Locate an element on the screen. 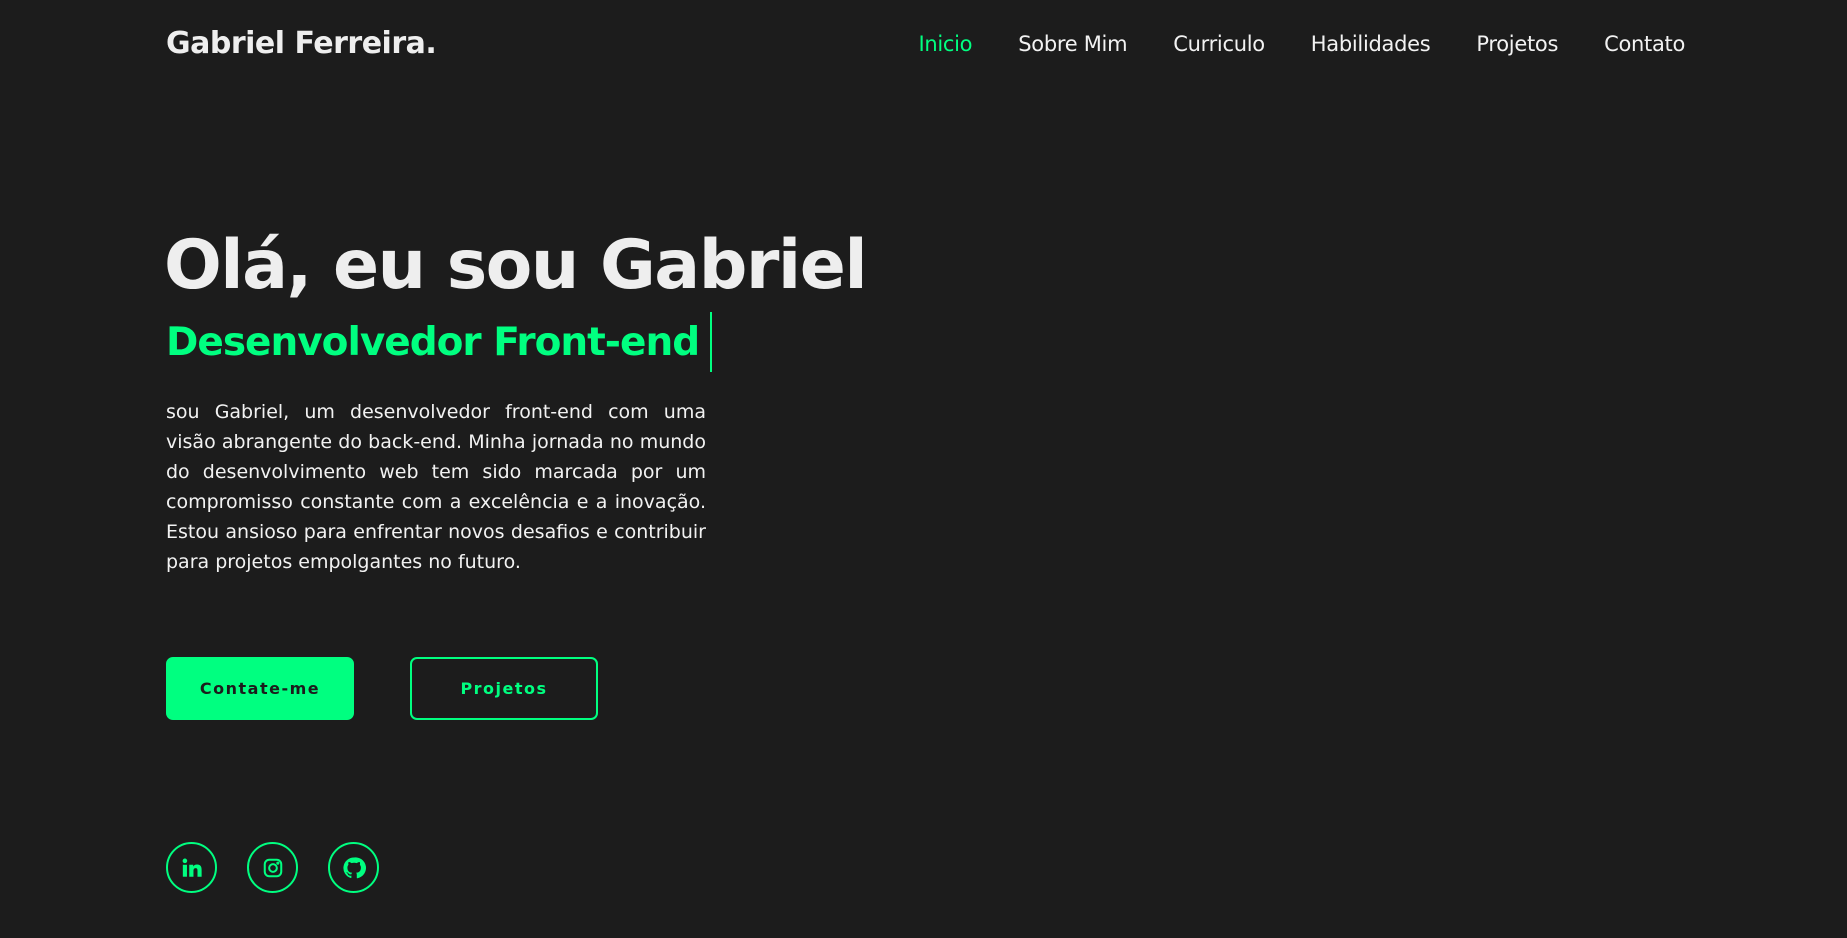 This screenshot has height=938, width=1847. linkedin-icon is located at coordinates (192, 868).